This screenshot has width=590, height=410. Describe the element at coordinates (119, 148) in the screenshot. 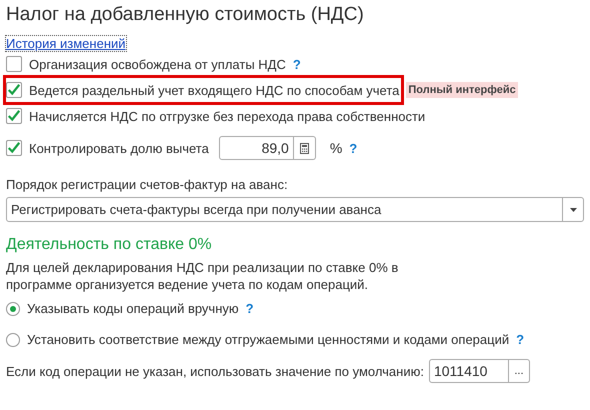

I see `checkbox-label: Контролировать долю вычета` at that location.